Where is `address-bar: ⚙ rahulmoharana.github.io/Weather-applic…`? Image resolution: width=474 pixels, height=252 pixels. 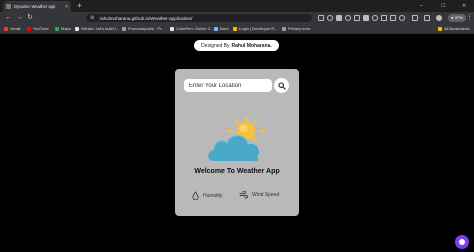 address-bar: ⚙ rahulmoharana.github.io/Weather-applic… is located at coordinates (199, 18).